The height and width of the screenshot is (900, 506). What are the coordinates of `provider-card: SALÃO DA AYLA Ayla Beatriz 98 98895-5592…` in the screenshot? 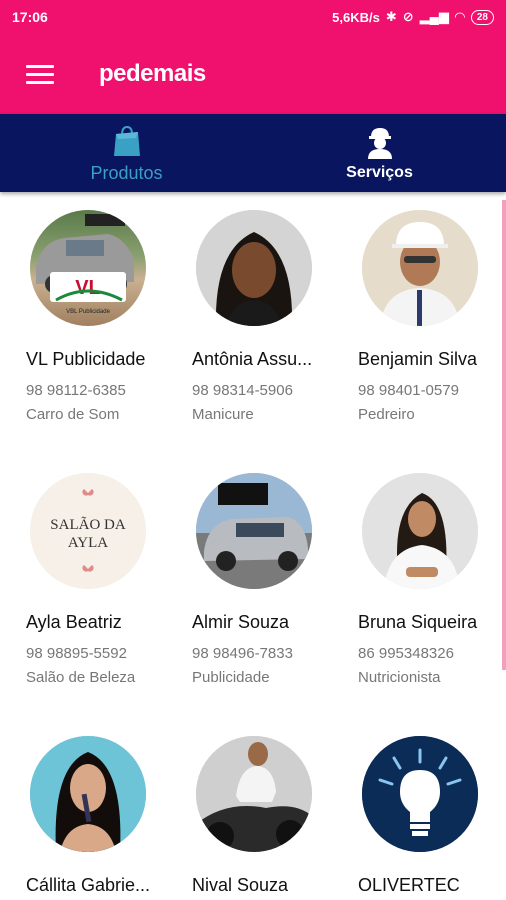 It's located at (101, 579).